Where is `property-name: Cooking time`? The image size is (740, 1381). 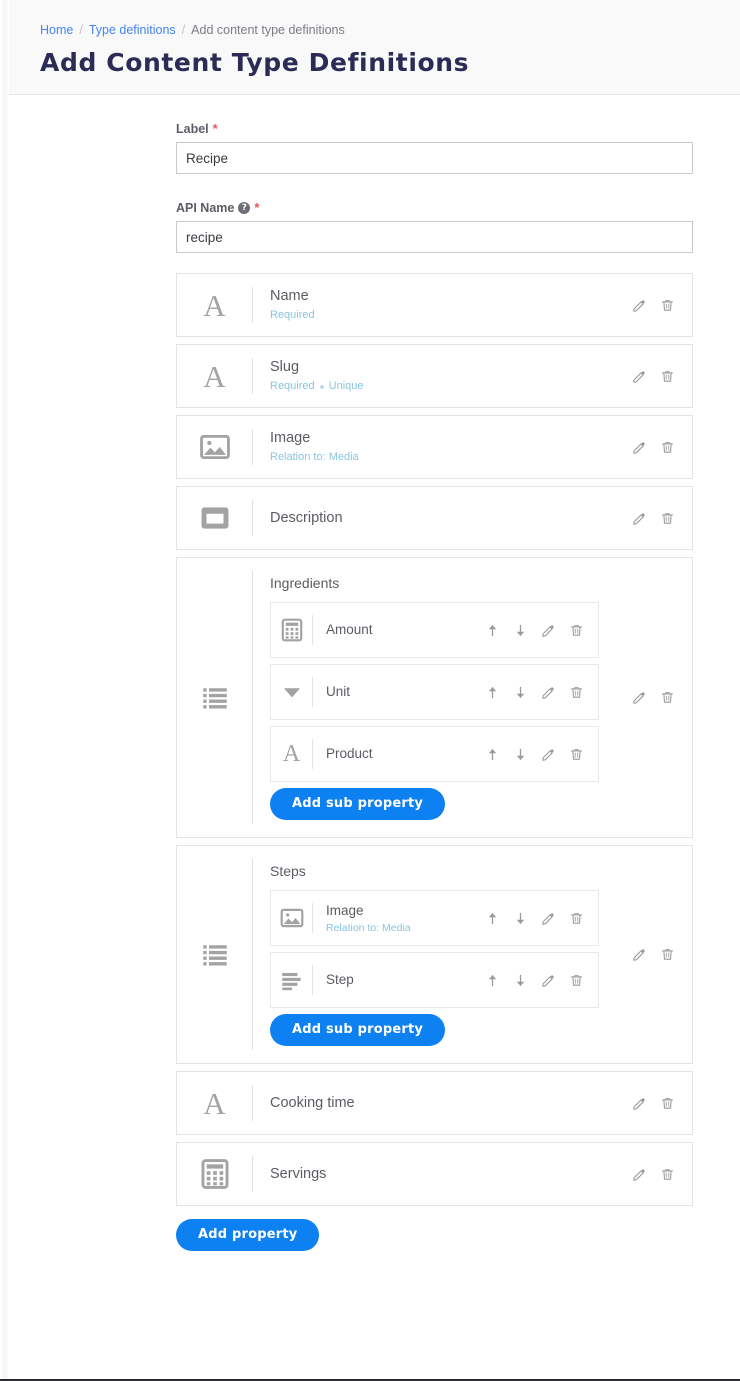 property-name: Cooking time is located at coordinates (312, 1102).